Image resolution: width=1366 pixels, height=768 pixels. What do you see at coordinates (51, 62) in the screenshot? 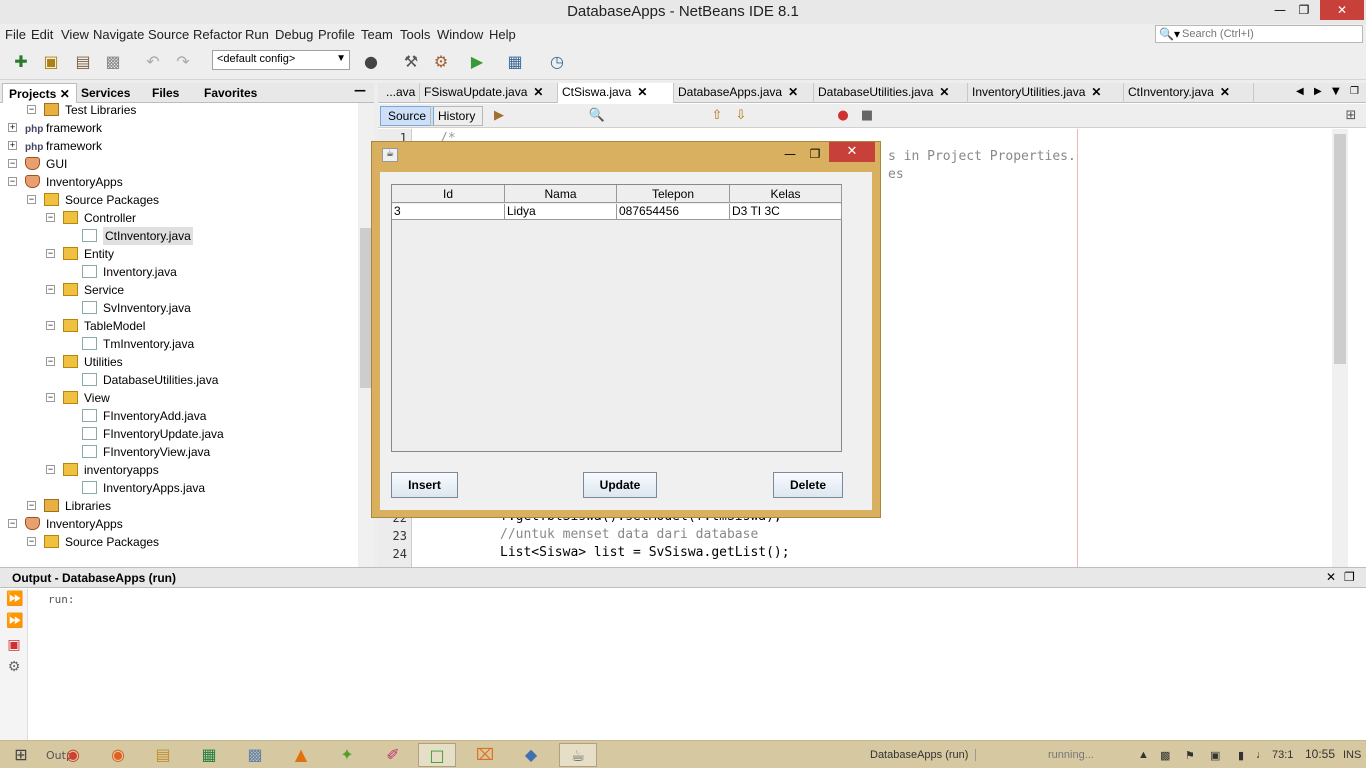
I see `new-project-icon: ▣` at bounding box center [51, 62].